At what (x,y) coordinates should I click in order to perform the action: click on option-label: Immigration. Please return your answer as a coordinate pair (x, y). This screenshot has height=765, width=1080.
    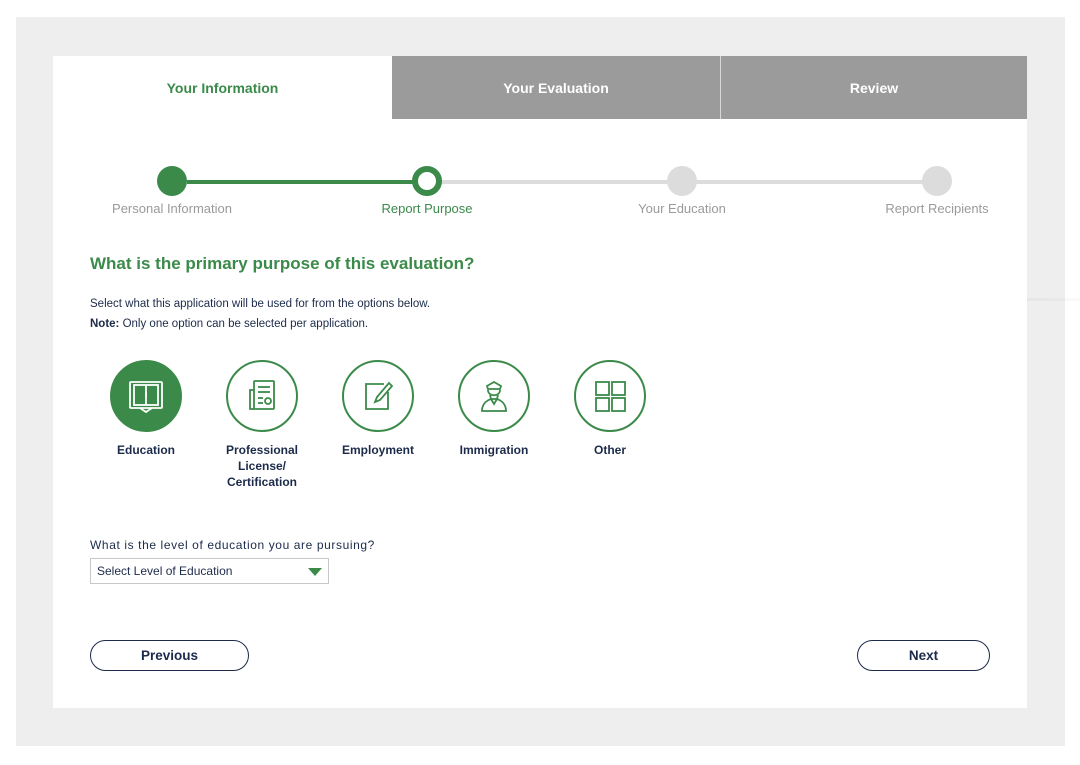
    Looking at the image, I should click on (494, 450).